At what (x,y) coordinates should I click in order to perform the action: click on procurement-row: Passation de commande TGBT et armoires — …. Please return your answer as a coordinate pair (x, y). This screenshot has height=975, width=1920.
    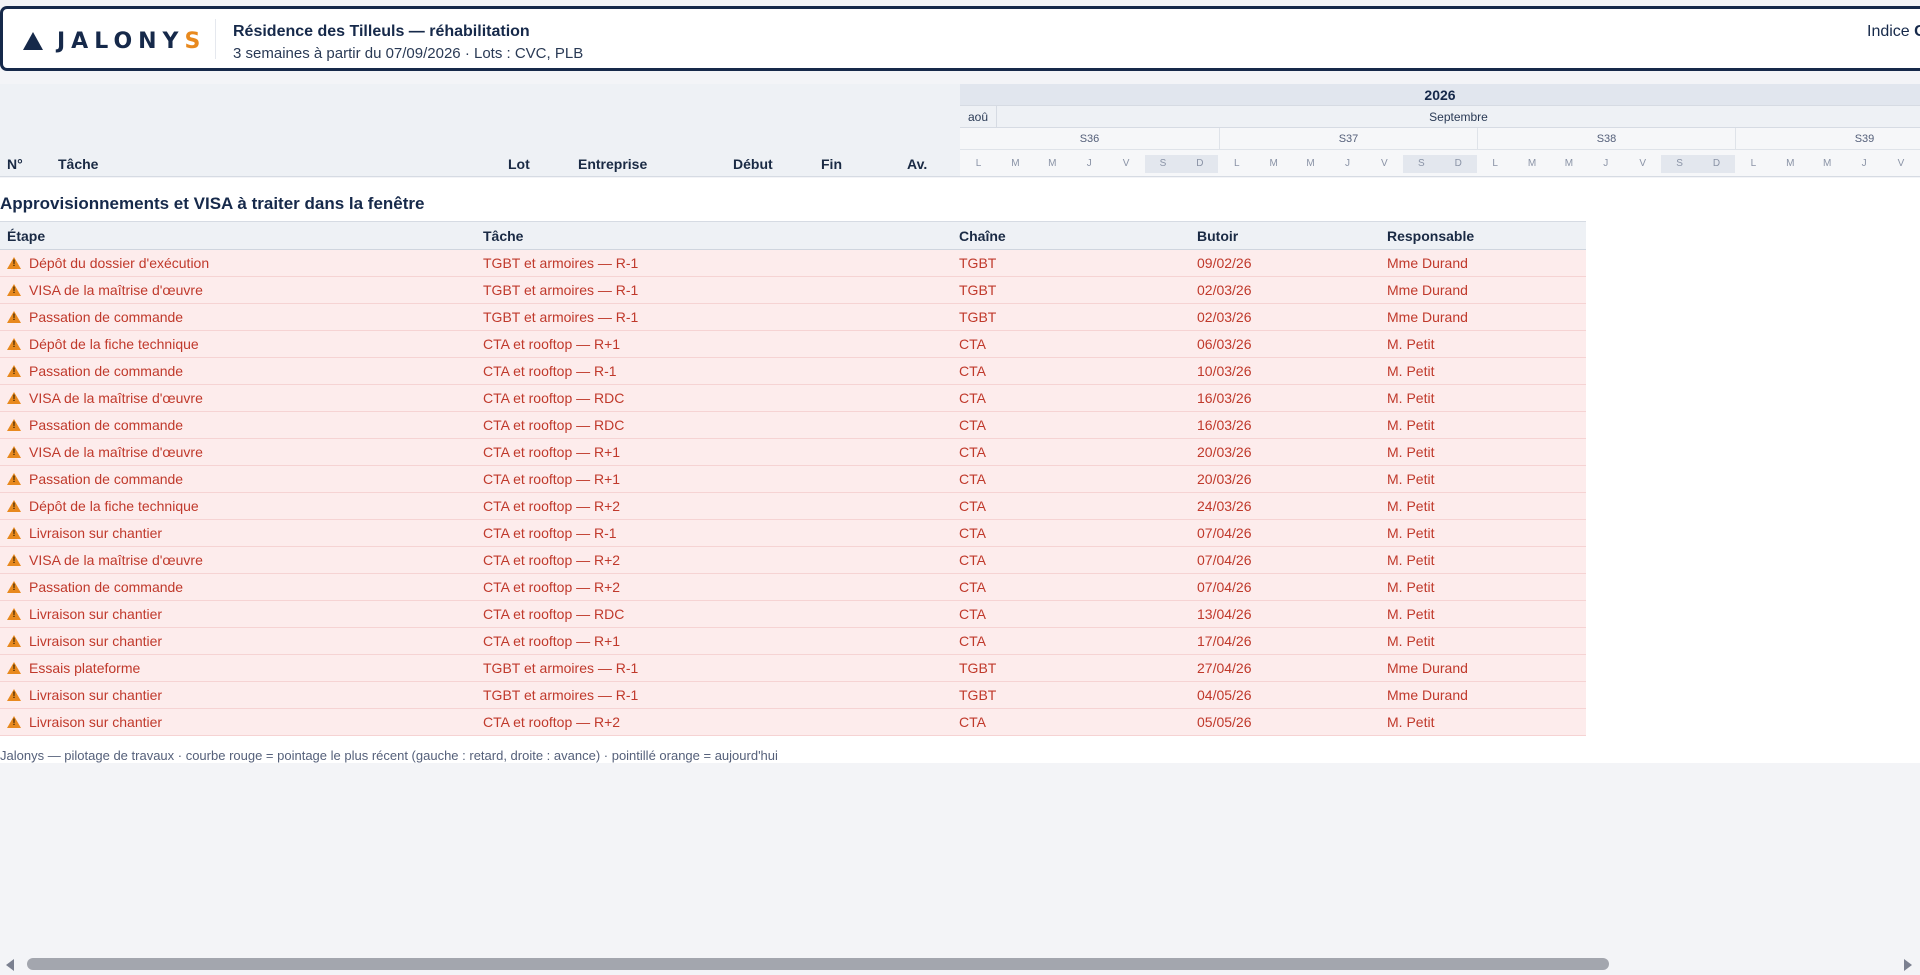
    Looking at the image, I should click on (793, 317).